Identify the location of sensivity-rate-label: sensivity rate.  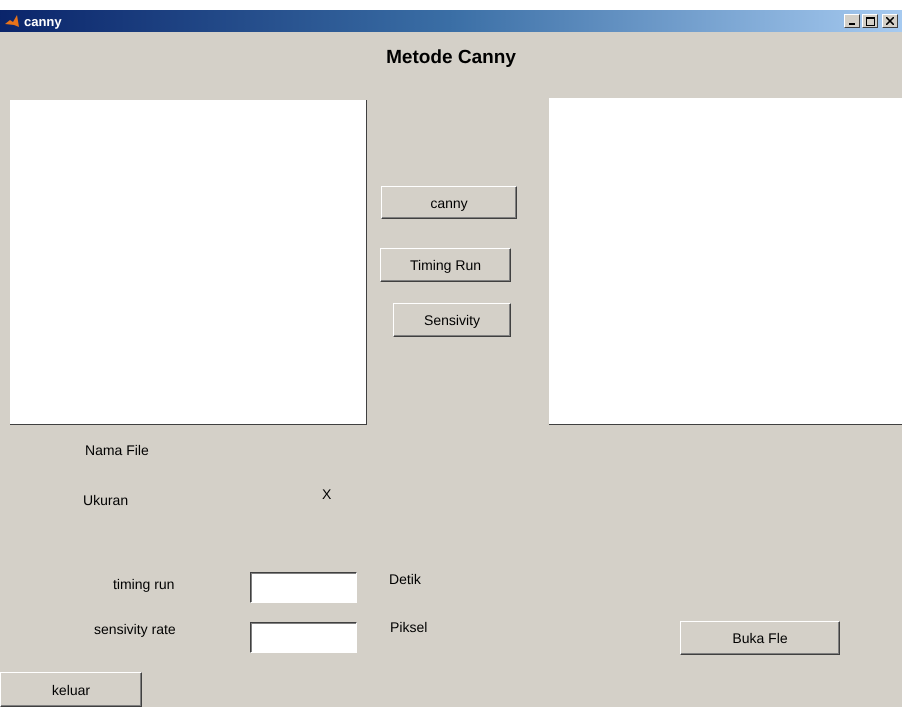
(135, 629).